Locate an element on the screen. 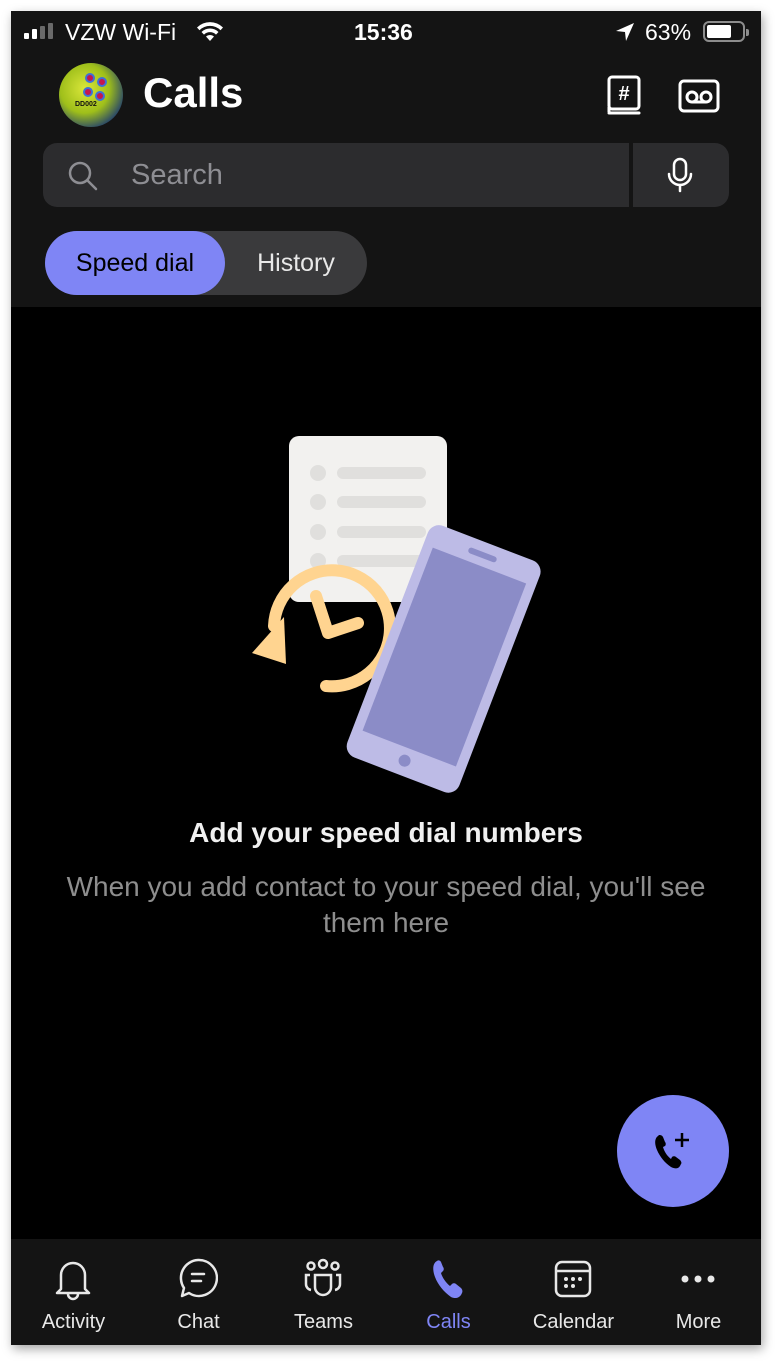 This screenshot has width=780, height=1364. tab-more: More is located at coordinates (698, 1292).